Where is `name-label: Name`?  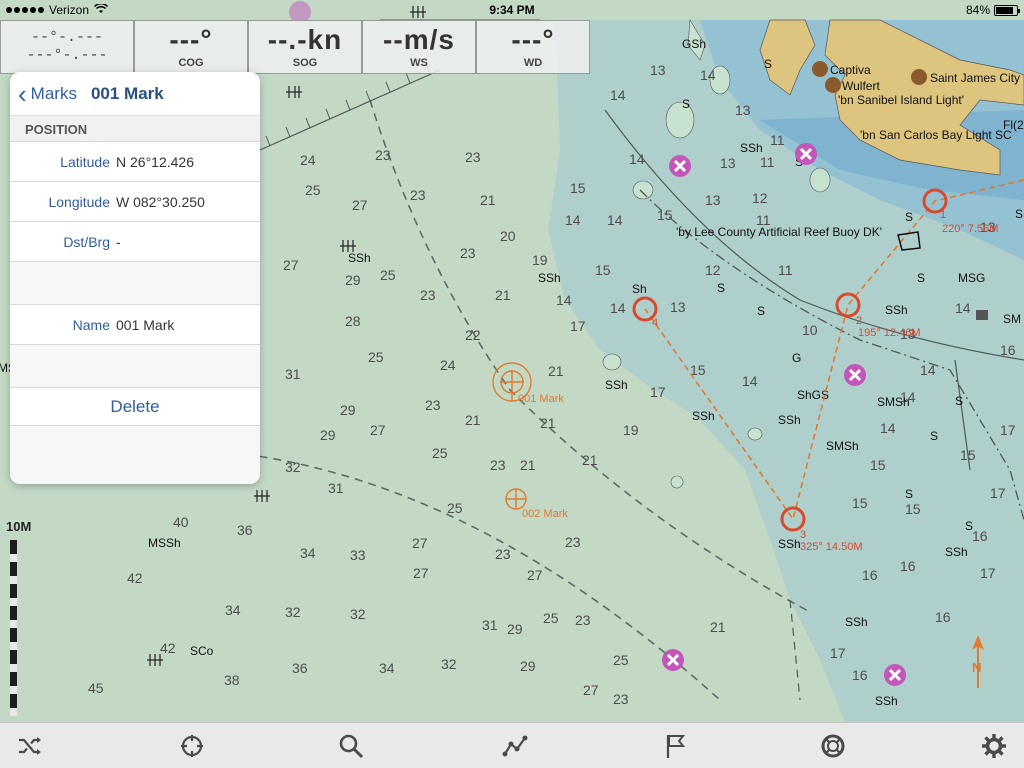
name-label: Name is located at coordinates (91, 324).